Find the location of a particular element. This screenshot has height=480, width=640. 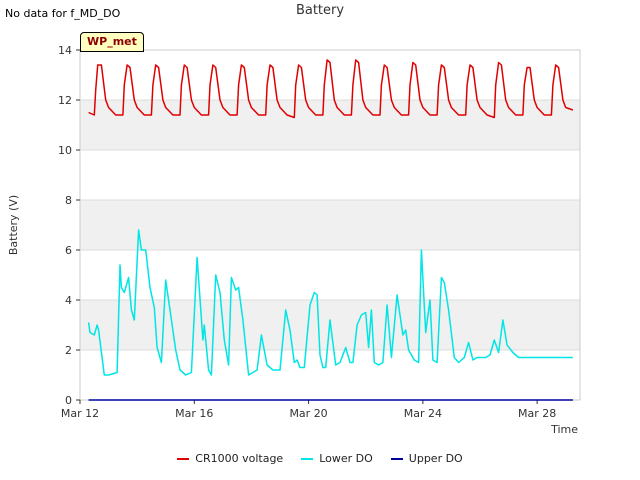

legend-item-cr1000: CR1000 voltage is located at coordinates (230, 458).